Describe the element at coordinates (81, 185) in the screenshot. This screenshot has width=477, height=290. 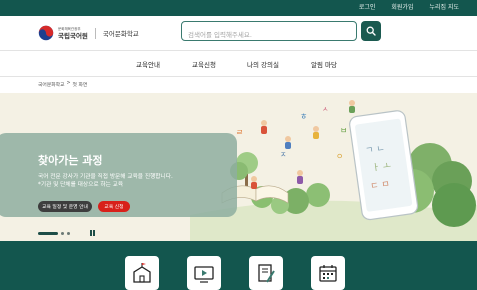
I see `hero-description-line-2: *기관 및 단체를 대상으로 하는 교육` at that location.